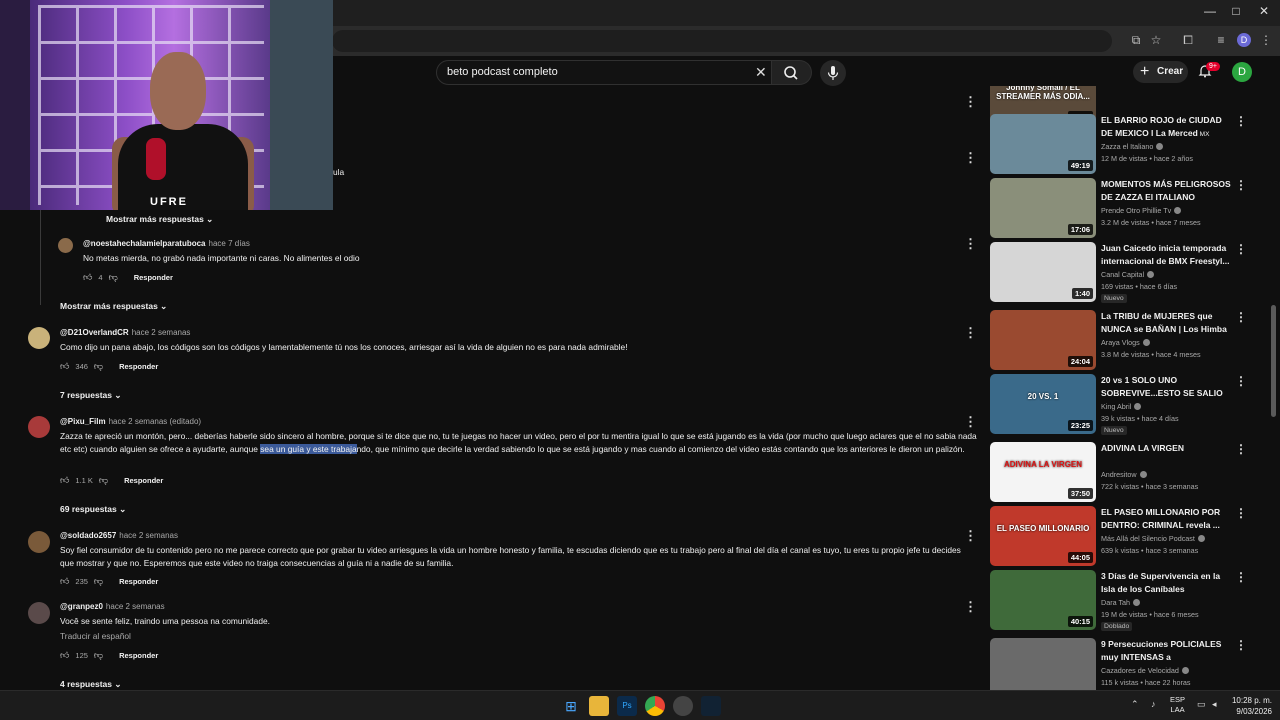  I want to click on maximize-button: □, so click(1236, 11).